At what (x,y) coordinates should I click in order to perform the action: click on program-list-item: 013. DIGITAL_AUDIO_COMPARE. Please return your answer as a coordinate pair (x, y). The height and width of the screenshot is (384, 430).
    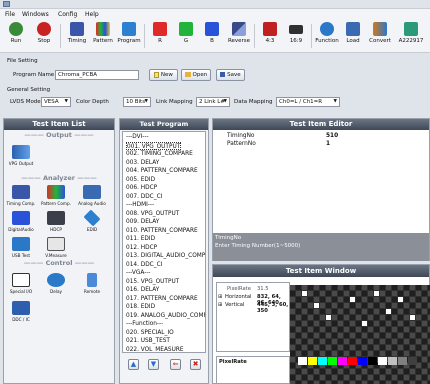
    Looking at the image, I should click on (165, 256).